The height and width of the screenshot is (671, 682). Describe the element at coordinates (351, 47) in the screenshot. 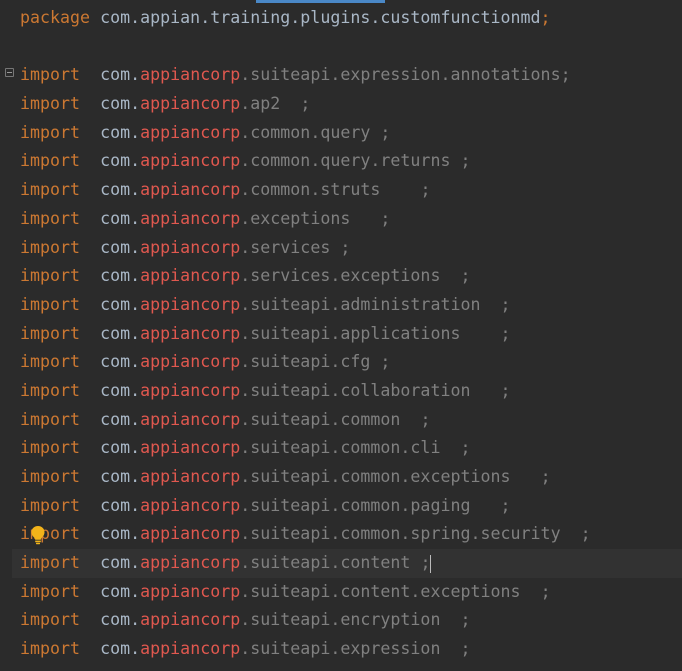

I see `blank-line` at that location.